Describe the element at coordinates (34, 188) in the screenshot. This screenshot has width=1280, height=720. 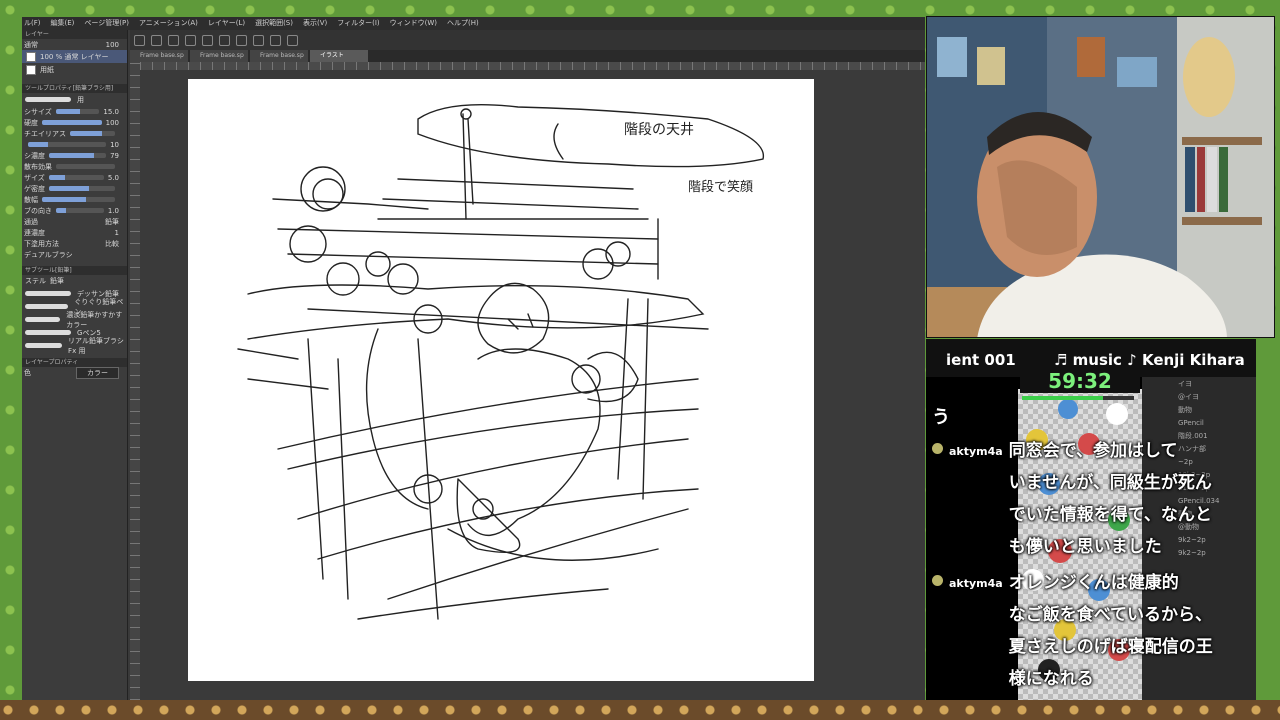
I see `property-label: ゲ密度` at that location.